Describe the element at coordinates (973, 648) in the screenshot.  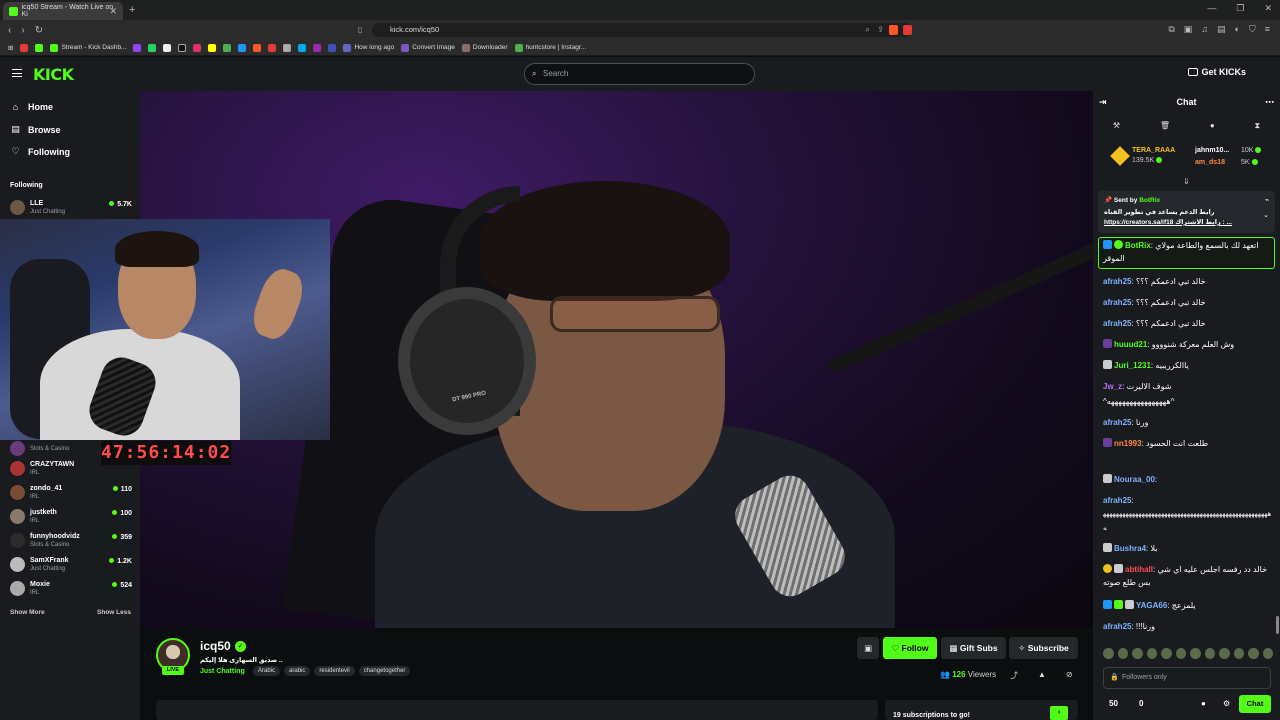
I see `gift-subs-button: ▦ Gift Subs` at that location.